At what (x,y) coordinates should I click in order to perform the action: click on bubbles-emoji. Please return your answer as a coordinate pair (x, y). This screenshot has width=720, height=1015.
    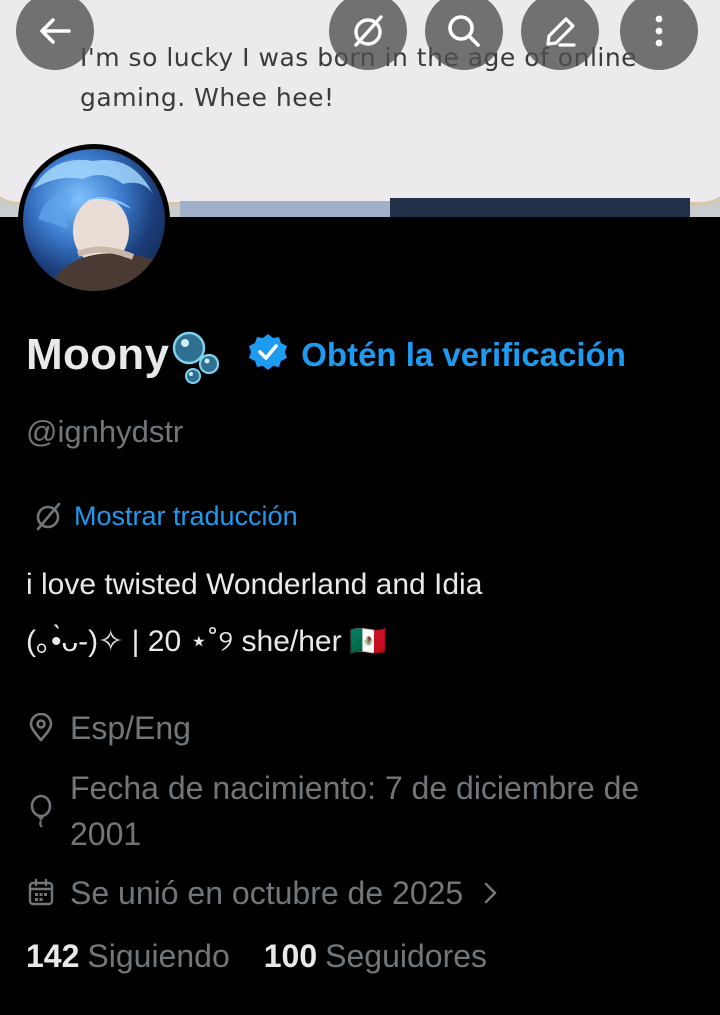
    Looking at the image, I should click on (199, 357).